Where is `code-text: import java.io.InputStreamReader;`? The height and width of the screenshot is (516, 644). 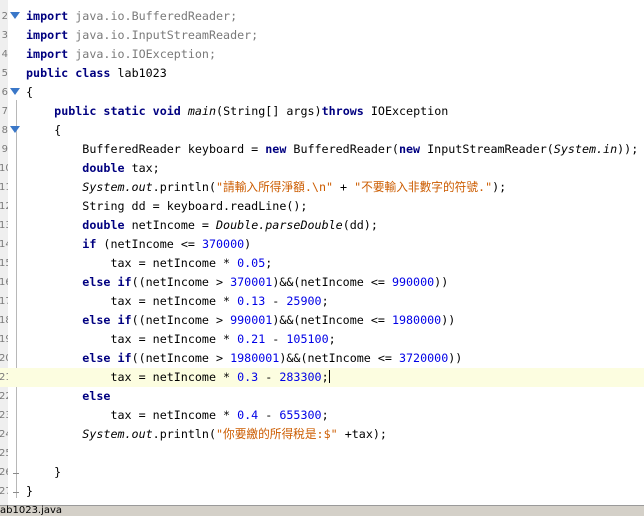
code-text: import java.io.InputStreamReader; is located at coordinates (142, 35).